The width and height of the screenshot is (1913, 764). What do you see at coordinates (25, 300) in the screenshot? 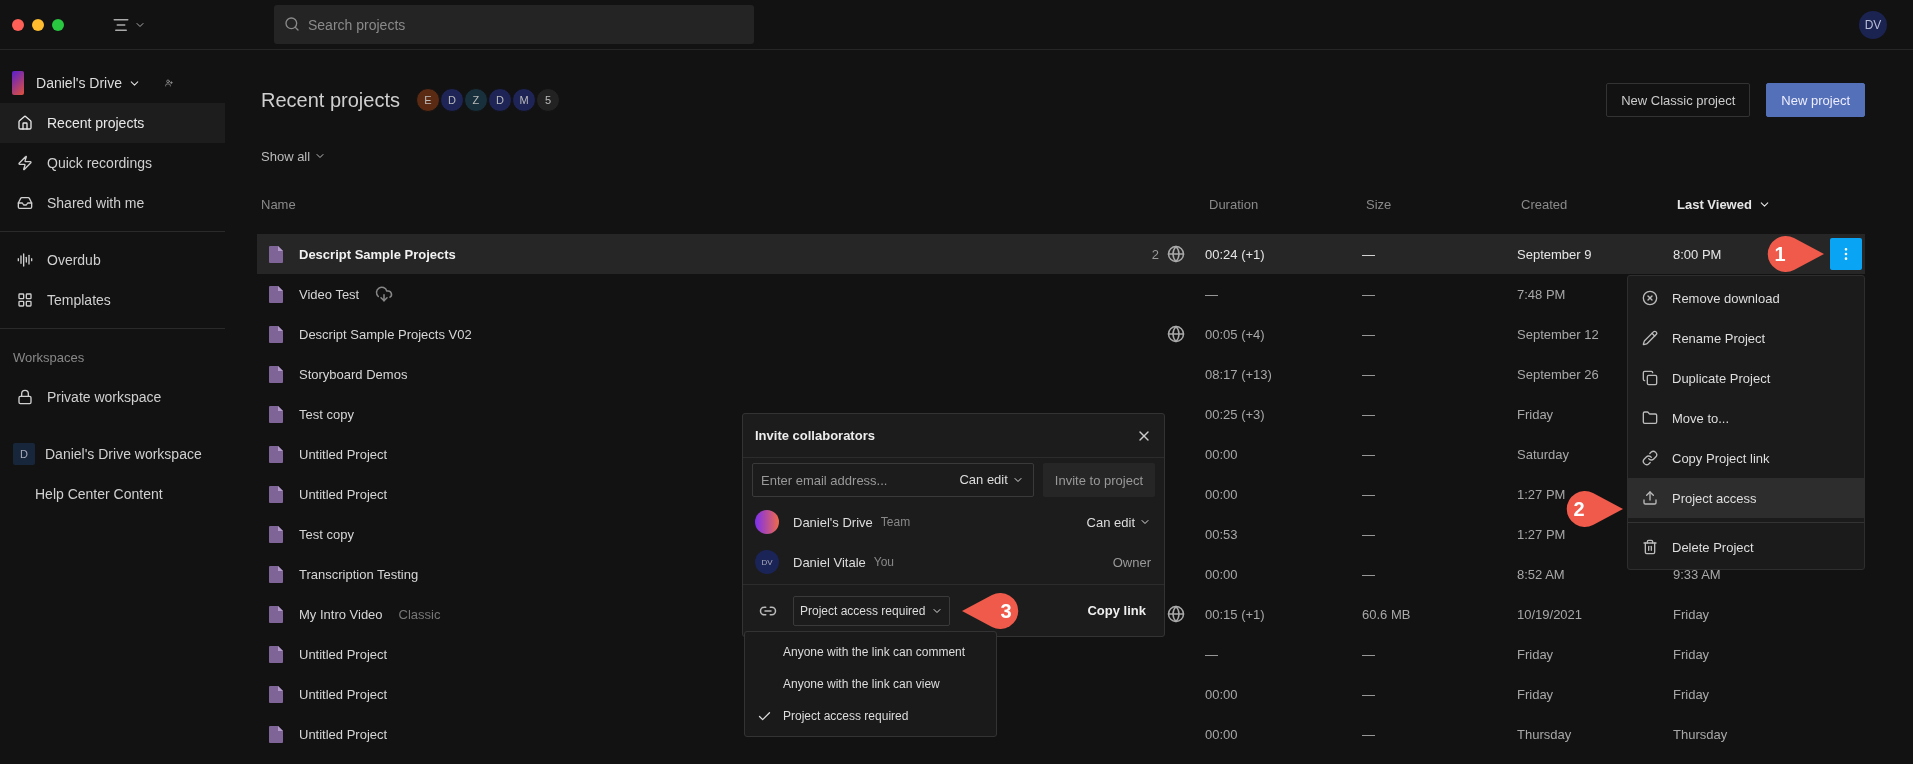
I see `grid-icon` at bounding box center [25, 300].